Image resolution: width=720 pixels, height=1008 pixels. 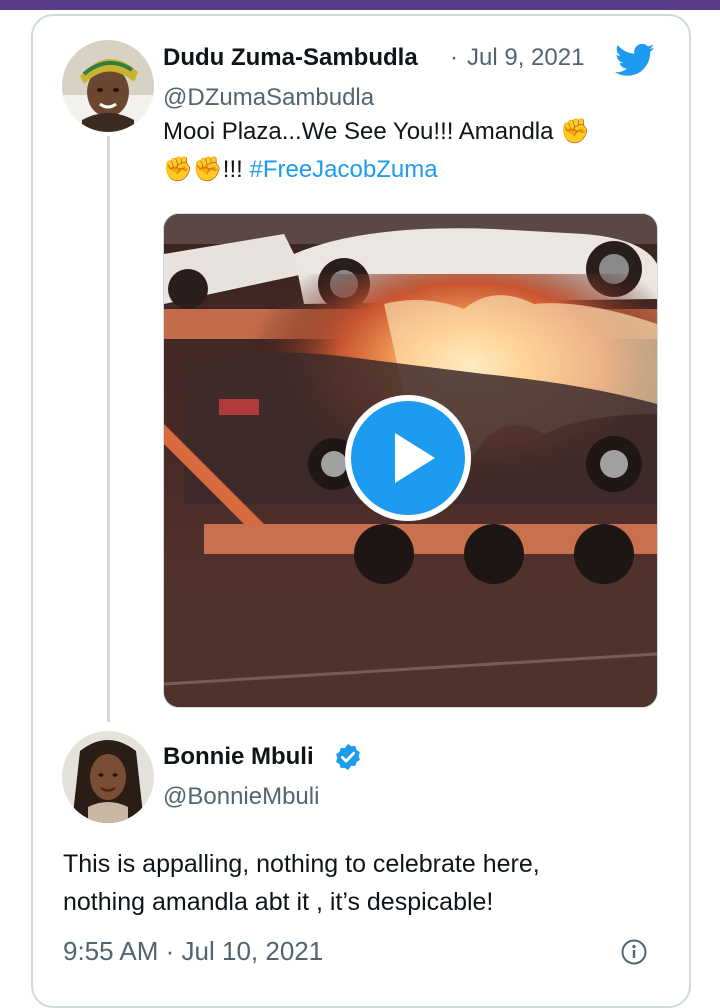 I want to click on info-icon, so click(x=634, y=952).